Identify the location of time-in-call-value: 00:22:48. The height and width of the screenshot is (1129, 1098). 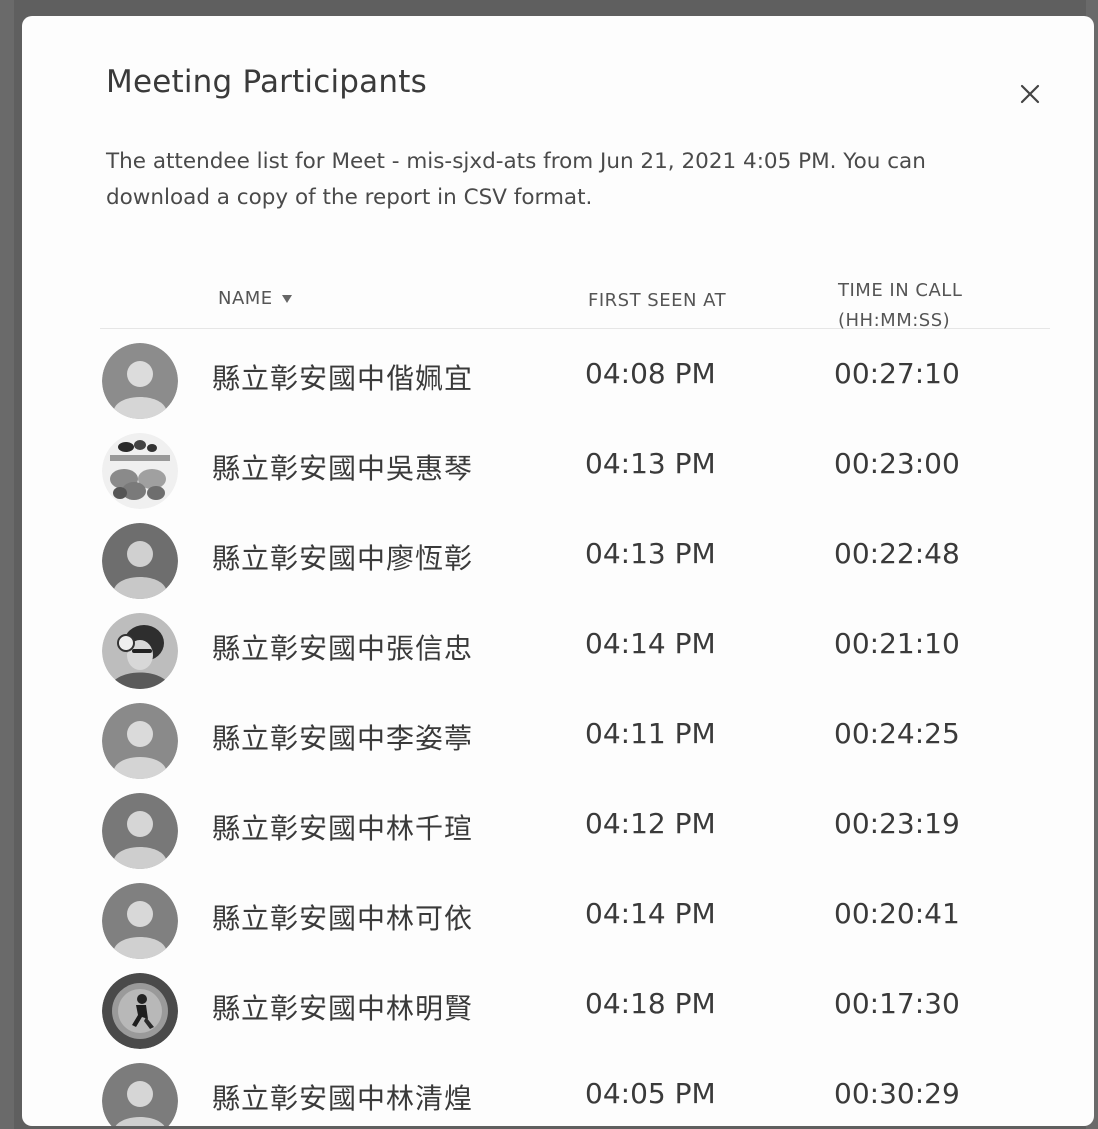
(897, 553).